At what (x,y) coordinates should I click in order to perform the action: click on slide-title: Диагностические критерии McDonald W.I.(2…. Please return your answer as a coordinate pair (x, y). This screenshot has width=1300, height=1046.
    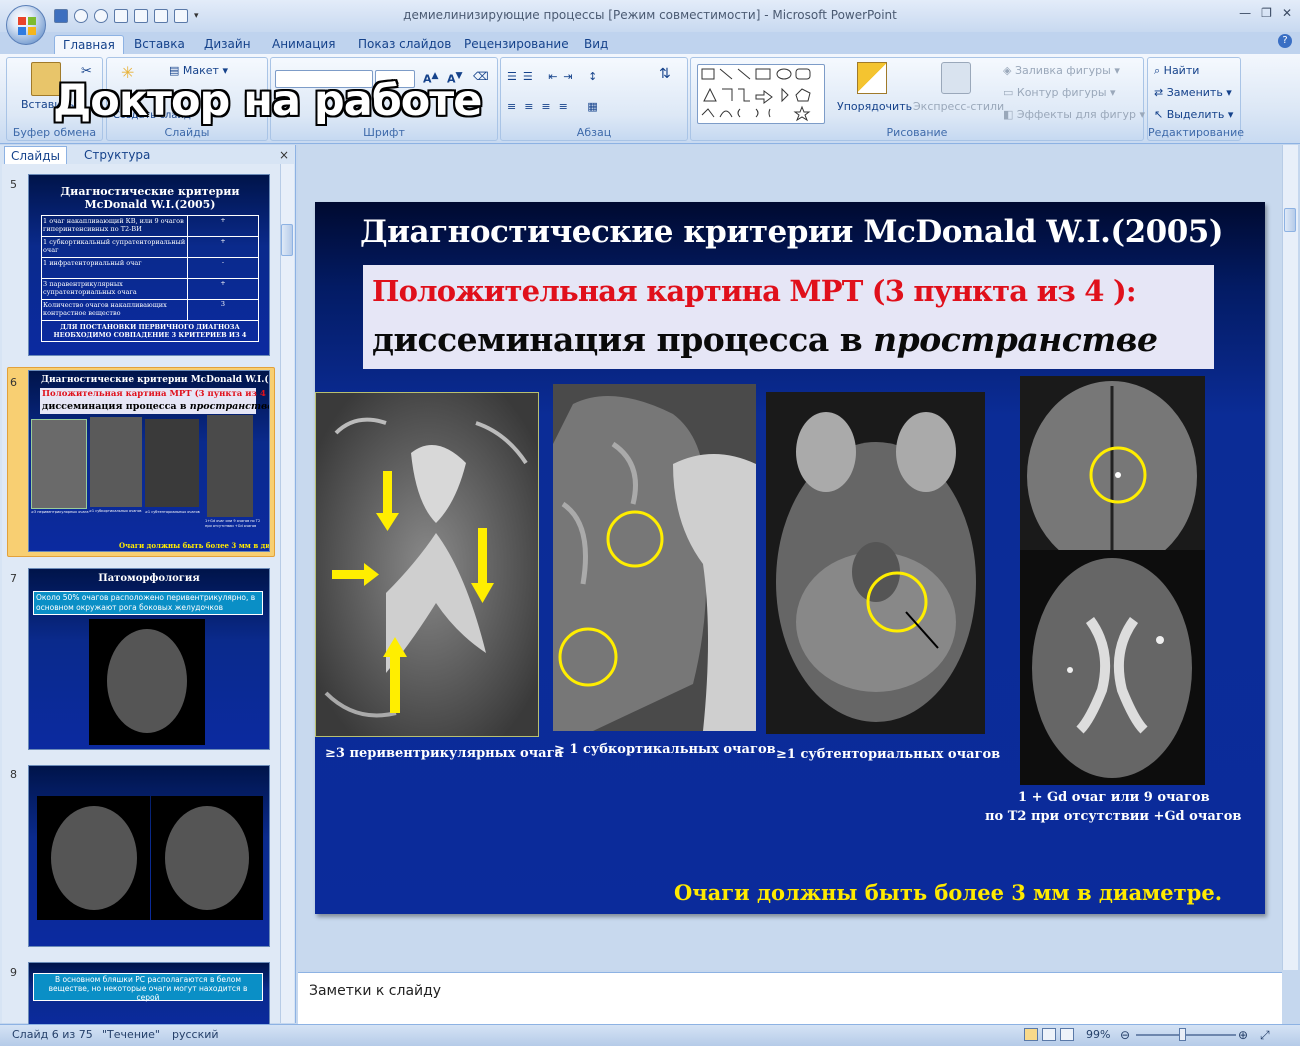
    Looking at the image, I should click on (792, 232).